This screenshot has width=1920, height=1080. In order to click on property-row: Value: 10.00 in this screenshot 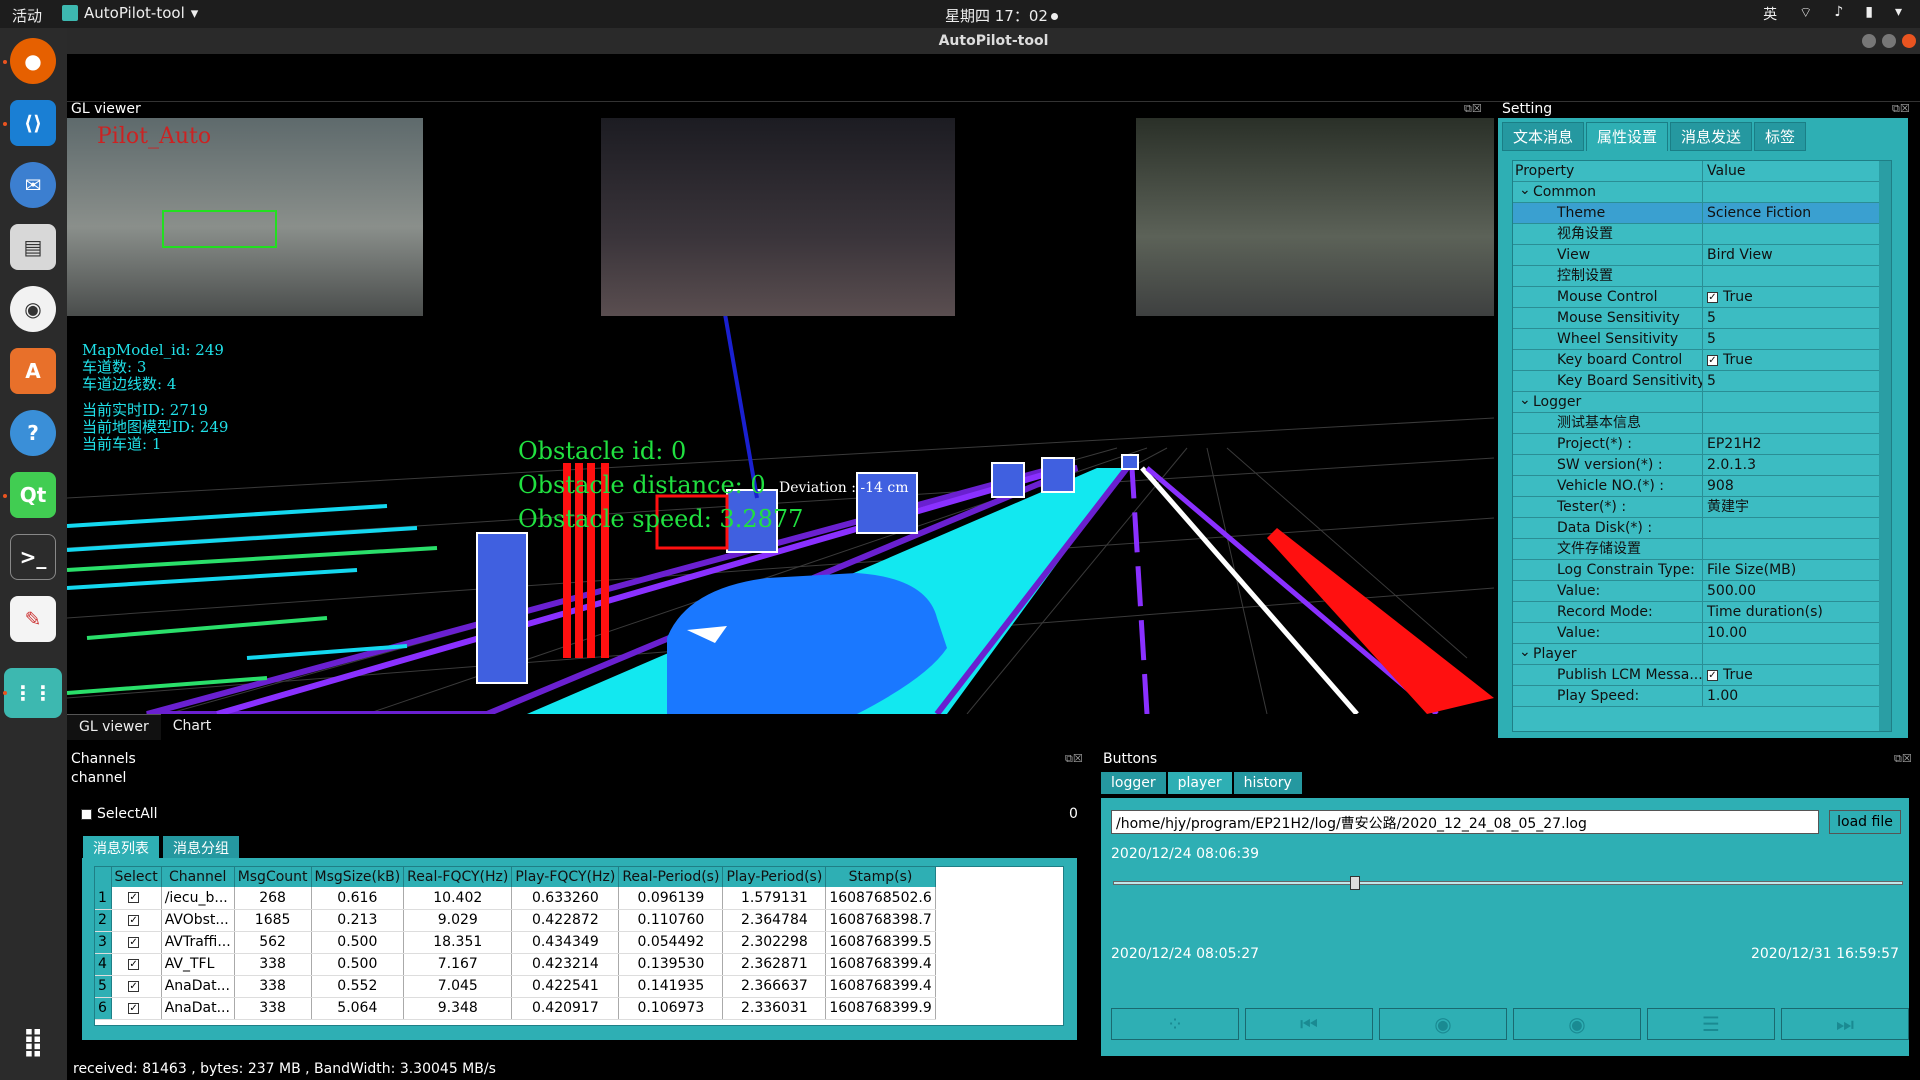, I will do `click(1702, 633)`.